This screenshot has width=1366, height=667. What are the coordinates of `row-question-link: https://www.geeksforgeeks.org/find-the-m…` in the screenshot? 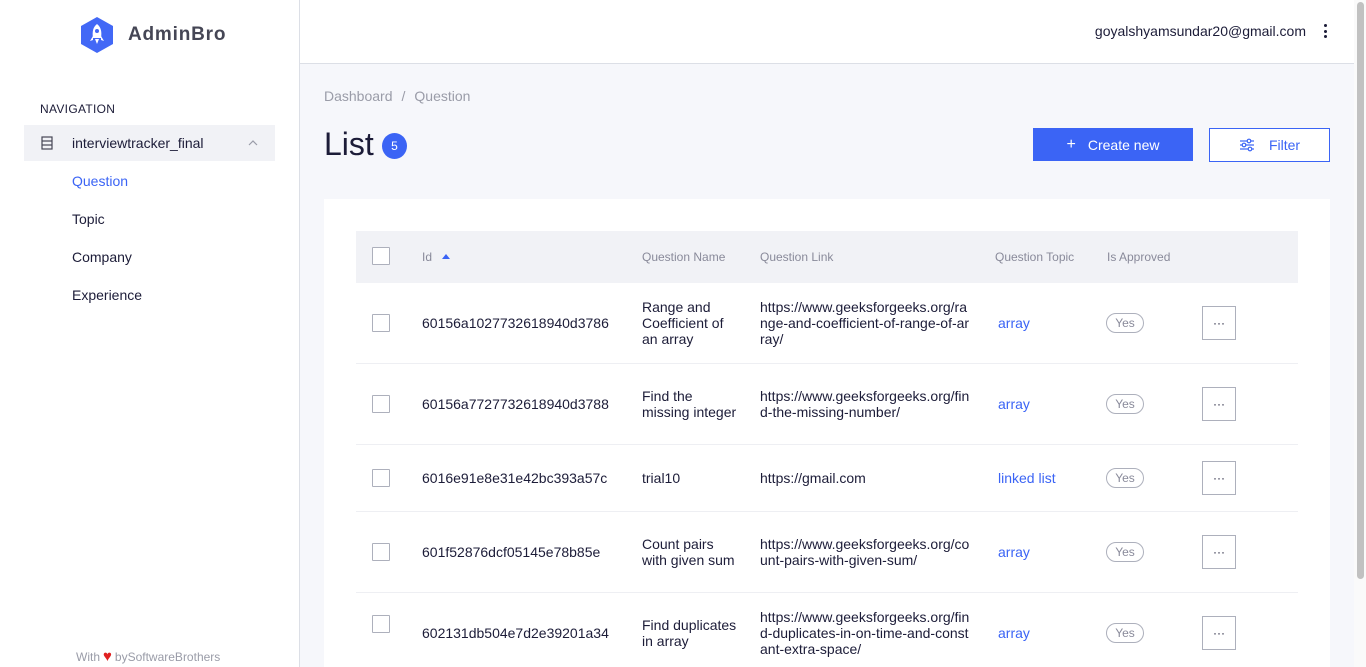 It's located at (865, 404).